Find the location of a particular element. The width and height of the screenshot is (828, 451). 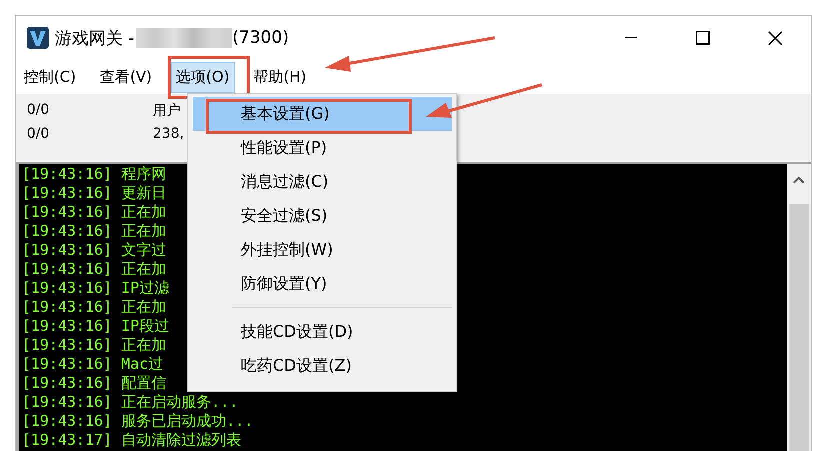

menu-item: 帮助(H) is located at coordinates (280, 77).